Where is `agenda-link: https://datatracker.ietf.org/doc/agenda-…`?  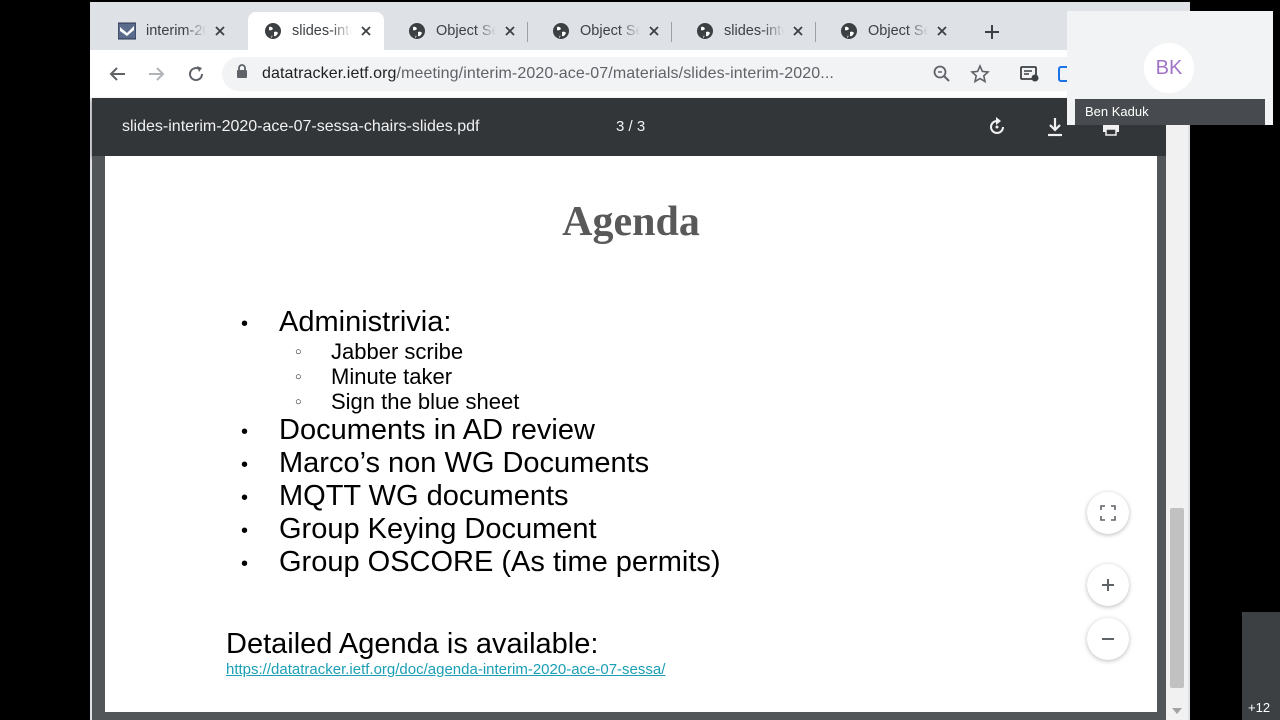 agenda-link: https://datatracker.ietf.org/doc/agenda-… is located at coordinates (445, 669).